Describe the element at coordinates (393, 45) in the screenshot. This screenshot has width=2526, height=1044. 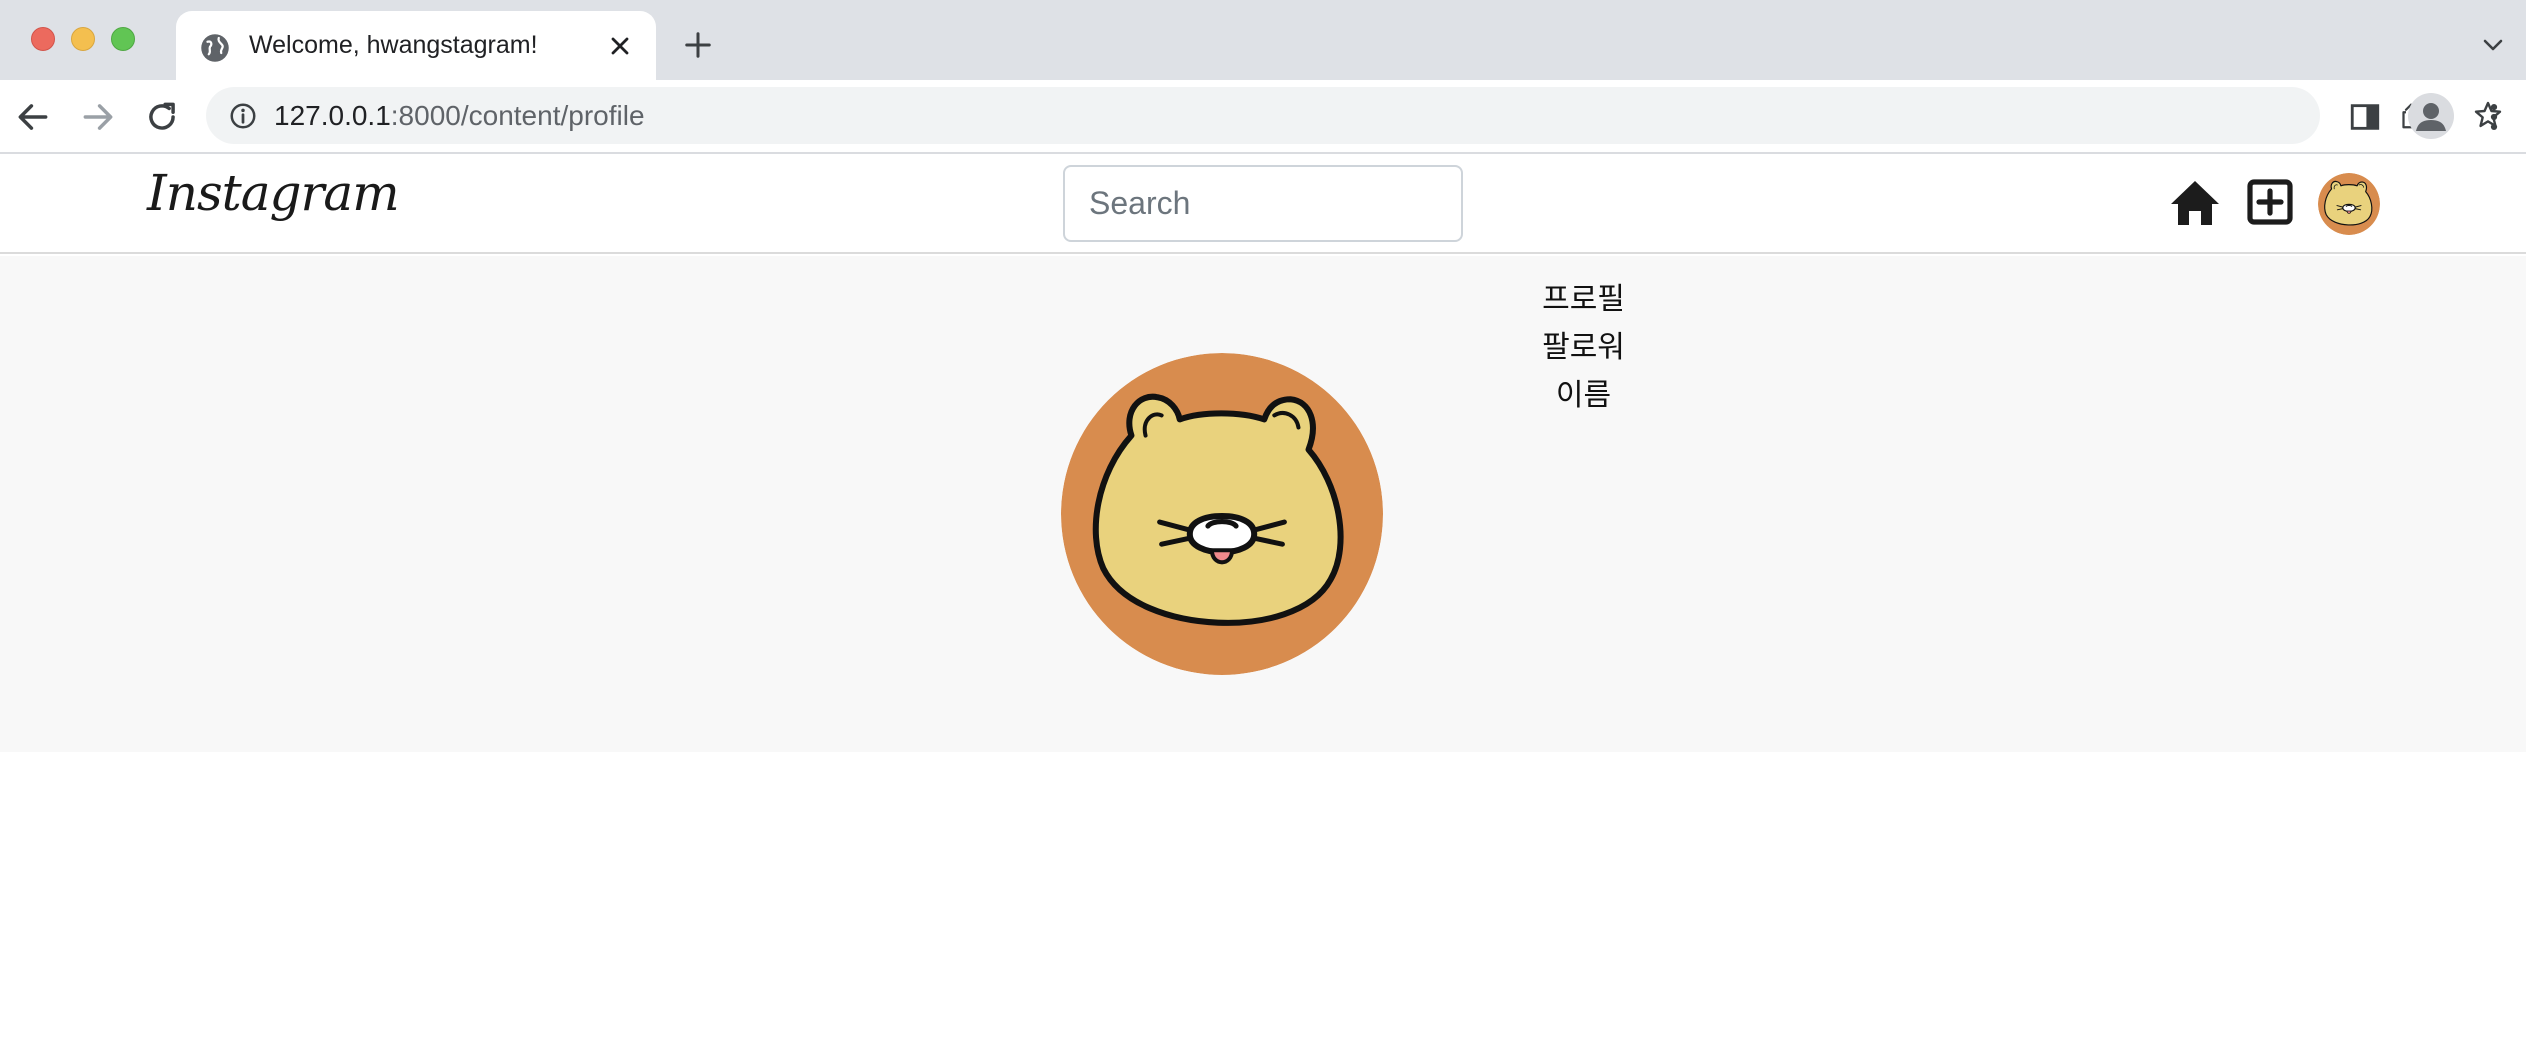
I see `tab-title: Welcome, hwangstagram!` at that location.